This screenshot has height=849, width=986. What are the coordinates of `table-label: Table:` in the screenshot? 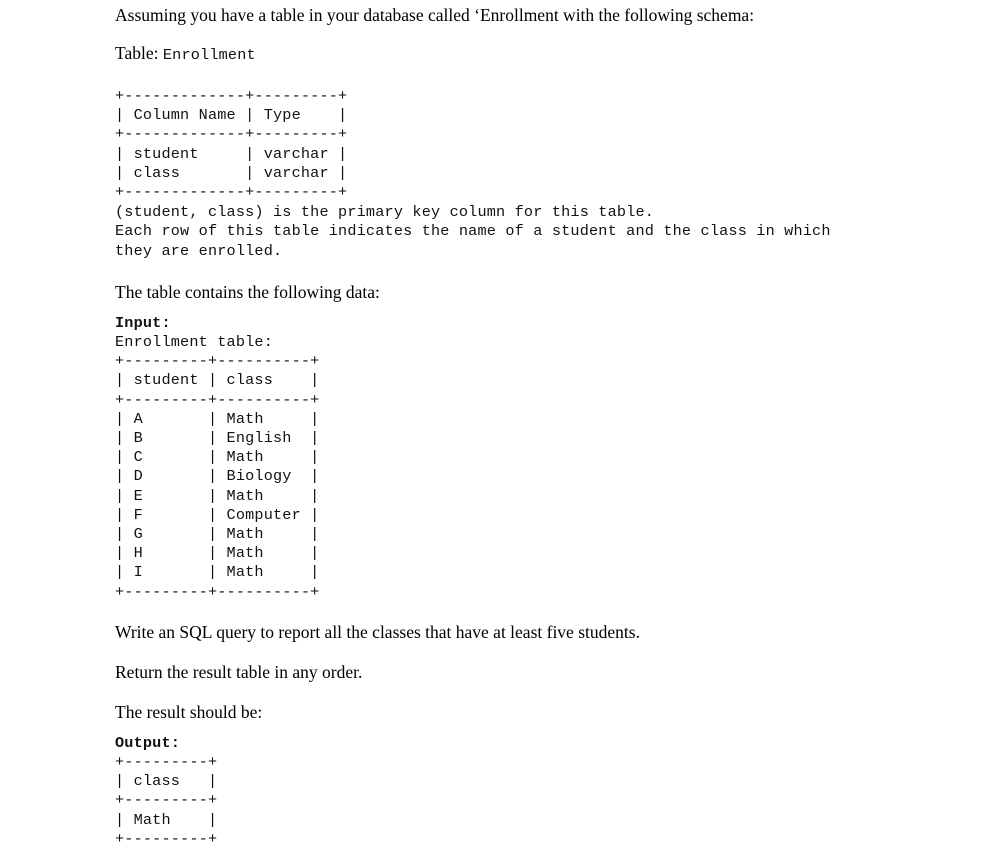 It's located at (139, 53).